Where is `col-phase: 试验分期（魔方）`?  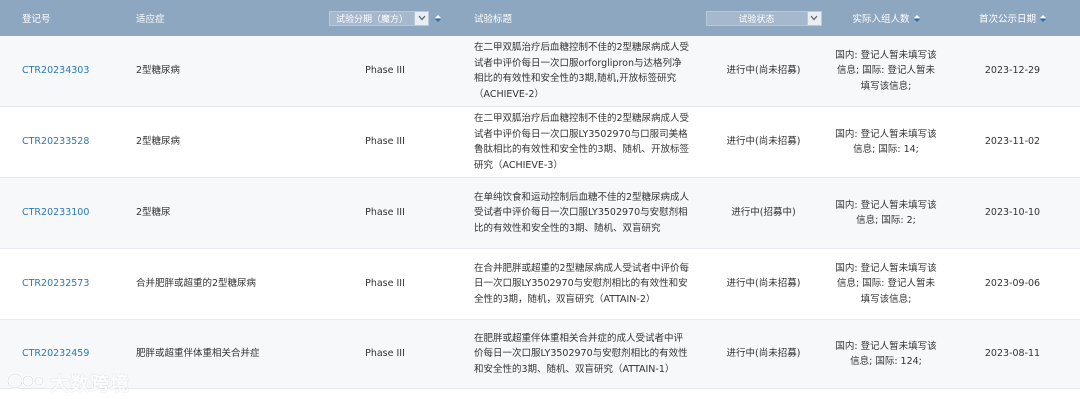 col-phase: 试验分期（魔方） is located at coordinates (385, 18).